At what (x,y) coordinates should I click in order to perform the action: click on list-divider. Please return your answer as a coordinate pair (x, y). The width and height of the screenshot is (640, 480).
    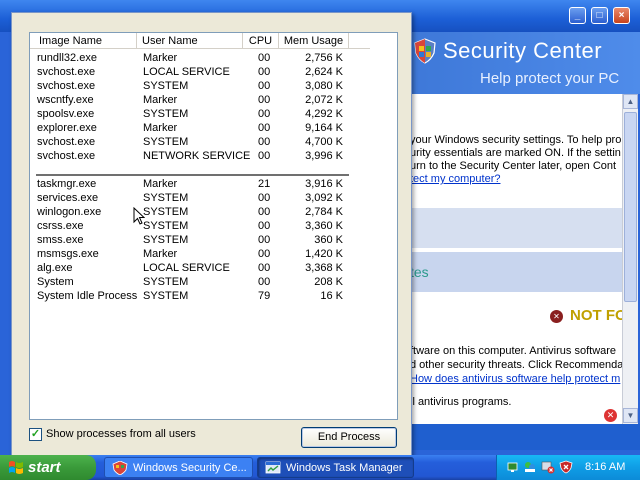
    Looking at the image, I should click on (192, 175).